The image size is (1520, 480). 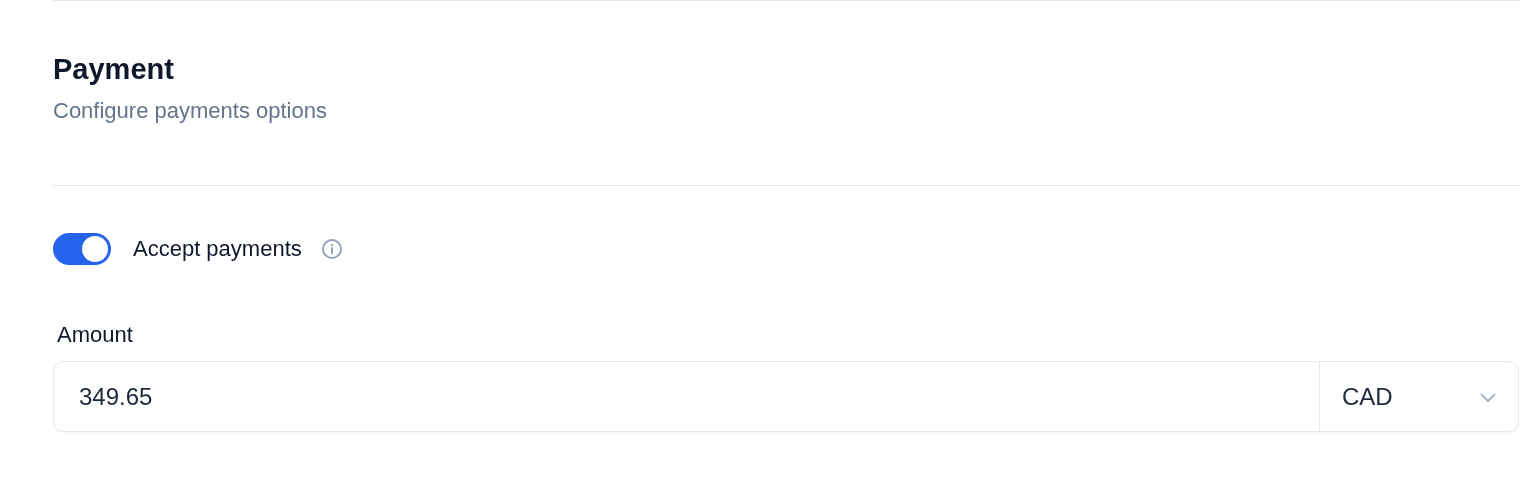 I want to click on amount-field: 349.65 CAD, so click(x=786, y=396).